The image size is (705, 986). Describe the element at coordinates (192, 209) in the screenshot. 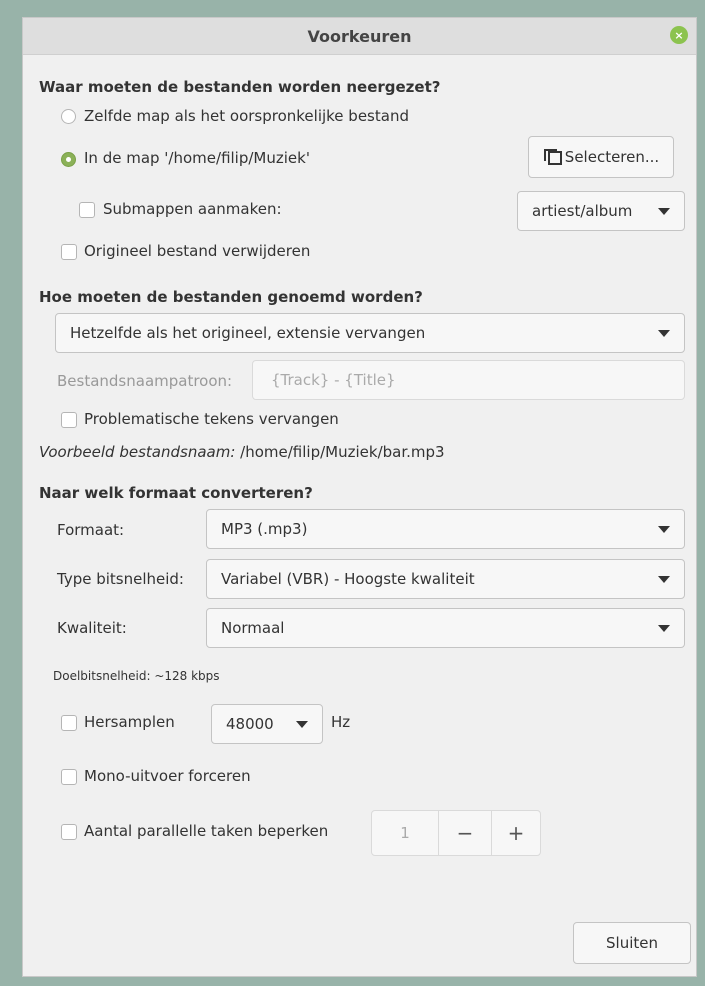

I see `subfolders-label: Submappen aanmaken:` at that location.